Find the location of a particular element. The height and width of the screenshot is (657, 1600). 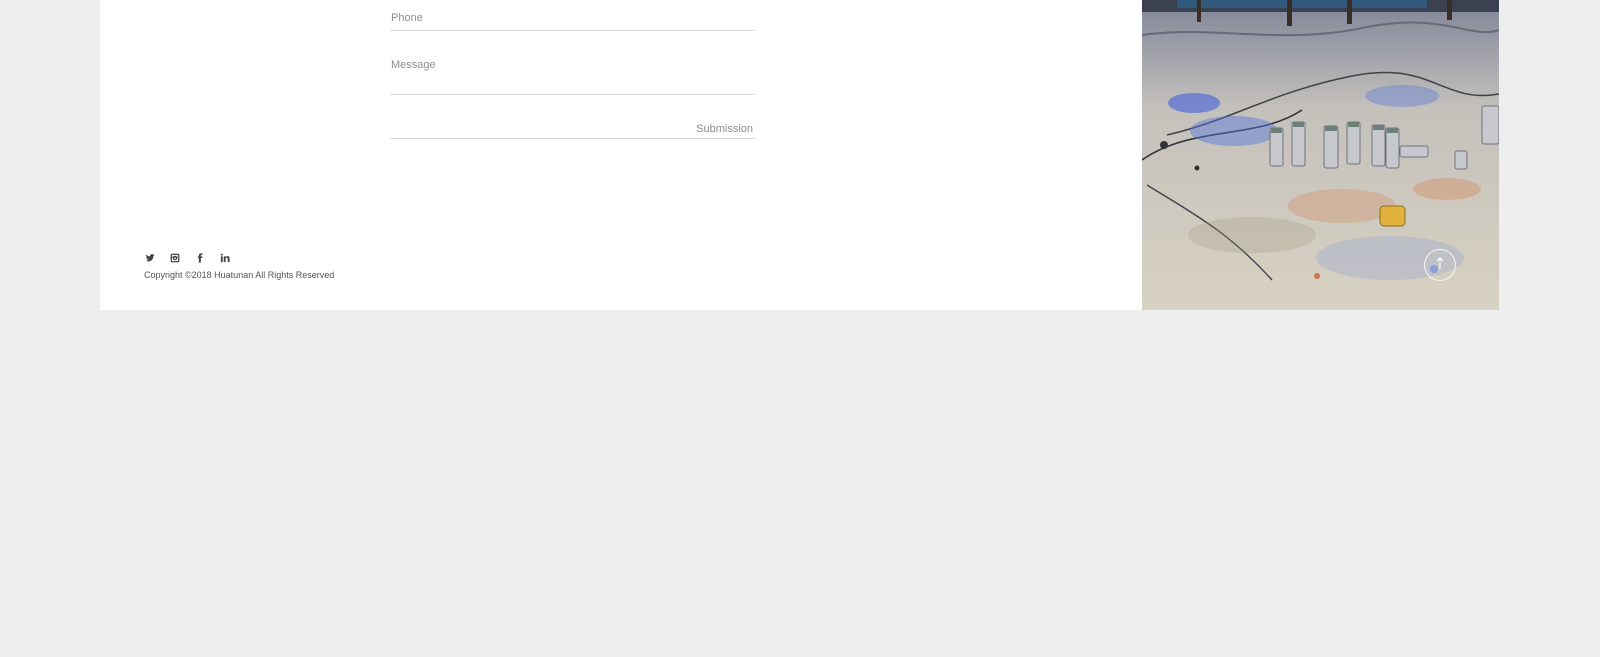

submission-button: Submission is located at coordinates (724, 129).